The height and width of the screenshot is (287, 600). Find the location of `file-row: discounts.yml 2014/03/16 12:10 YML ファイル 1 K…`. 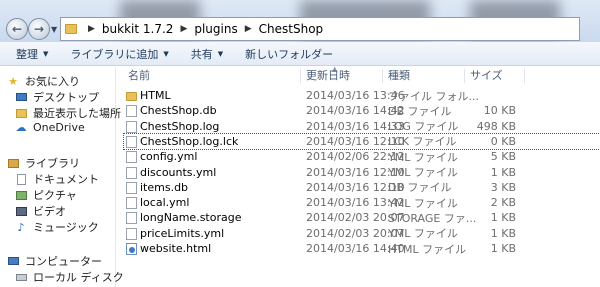

file-row: discounts.yml 2014/03/16 12:10 YML ファイル 1 K… is located at coordinates (362, 172).